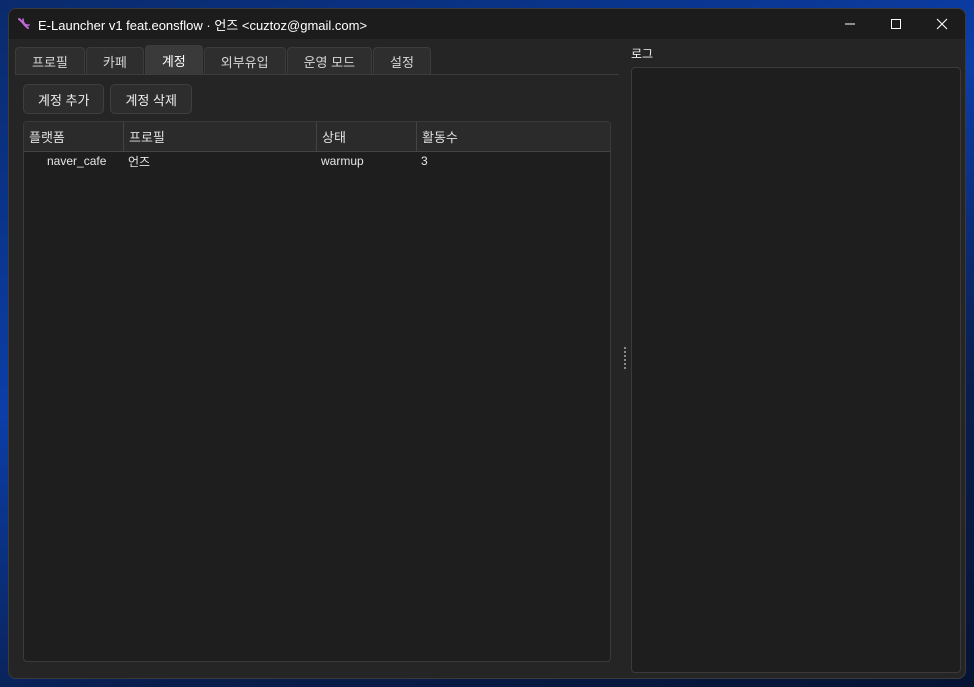  I want to click on table-header: 플랫폼 프로필 상태 활동수, so click(317, 137).